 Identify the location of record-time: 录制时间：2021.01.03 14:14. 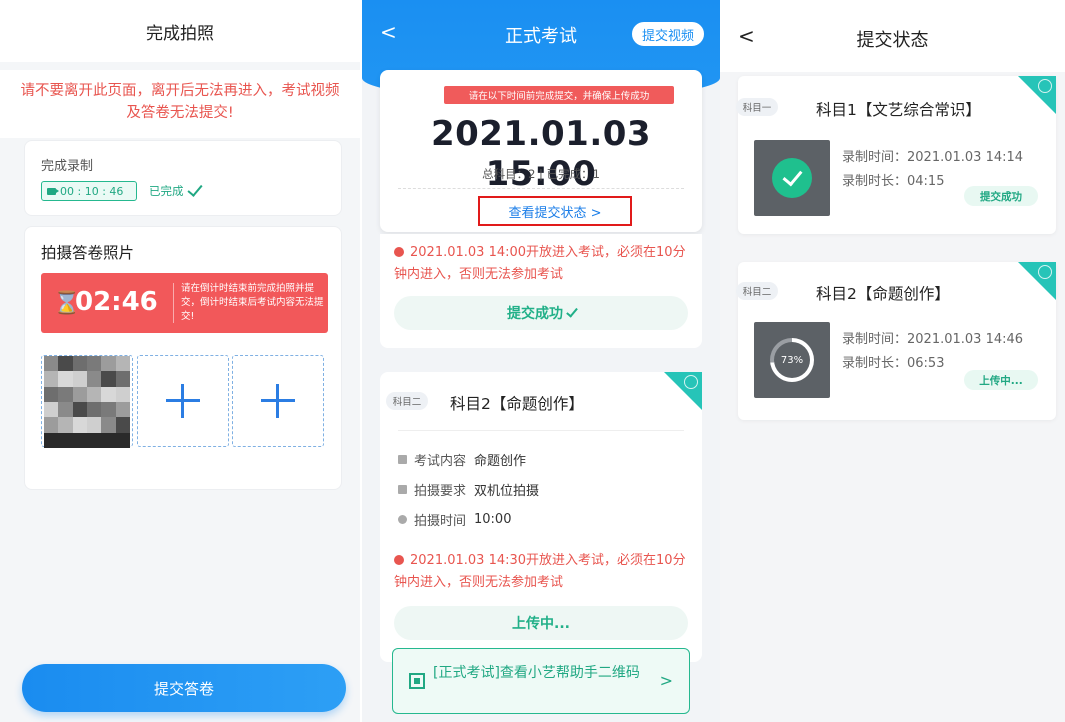
(933, 157).